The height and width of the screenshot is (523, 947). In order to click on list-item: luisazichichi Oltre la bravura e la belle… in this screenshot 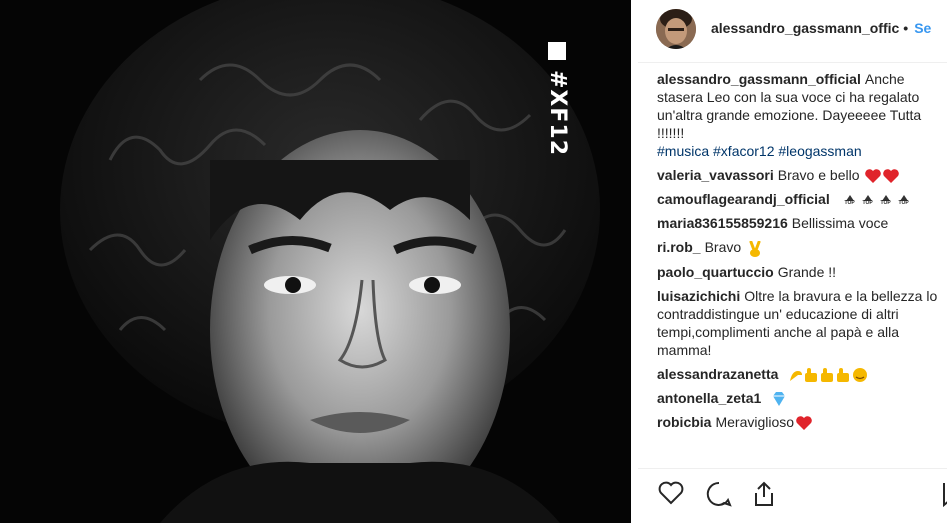, I will do `click(802, 323)`.